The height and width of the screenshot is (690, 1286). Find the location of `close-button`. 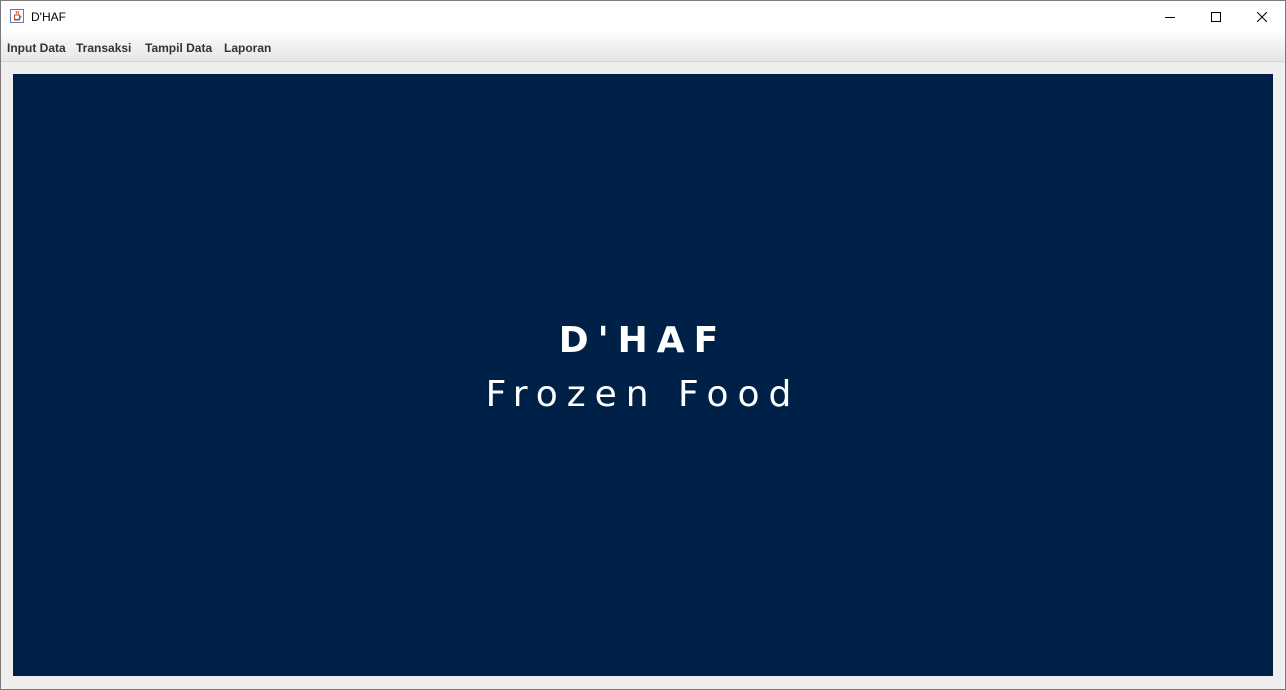

close-button is located at coordinates (1262, 17).